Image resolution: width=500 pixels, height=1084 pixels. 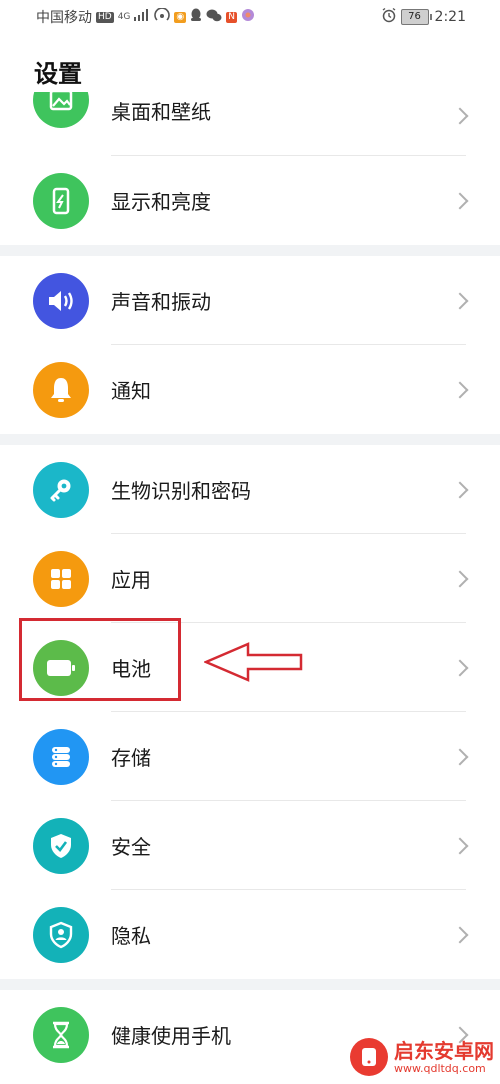 I want to click on apps-grid-icon, so click(x=61, y=578).